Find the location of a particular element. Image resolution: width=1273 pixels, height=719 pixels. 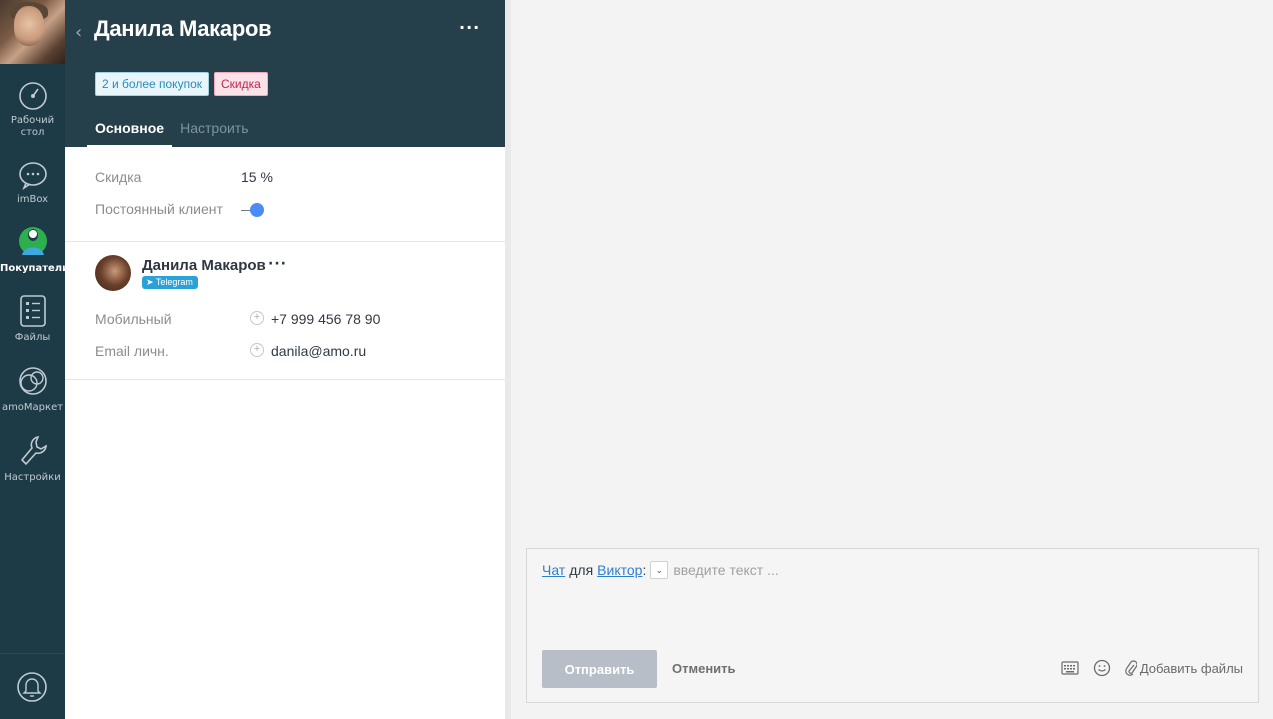

avatar-face is located at coordinates (29, 26).